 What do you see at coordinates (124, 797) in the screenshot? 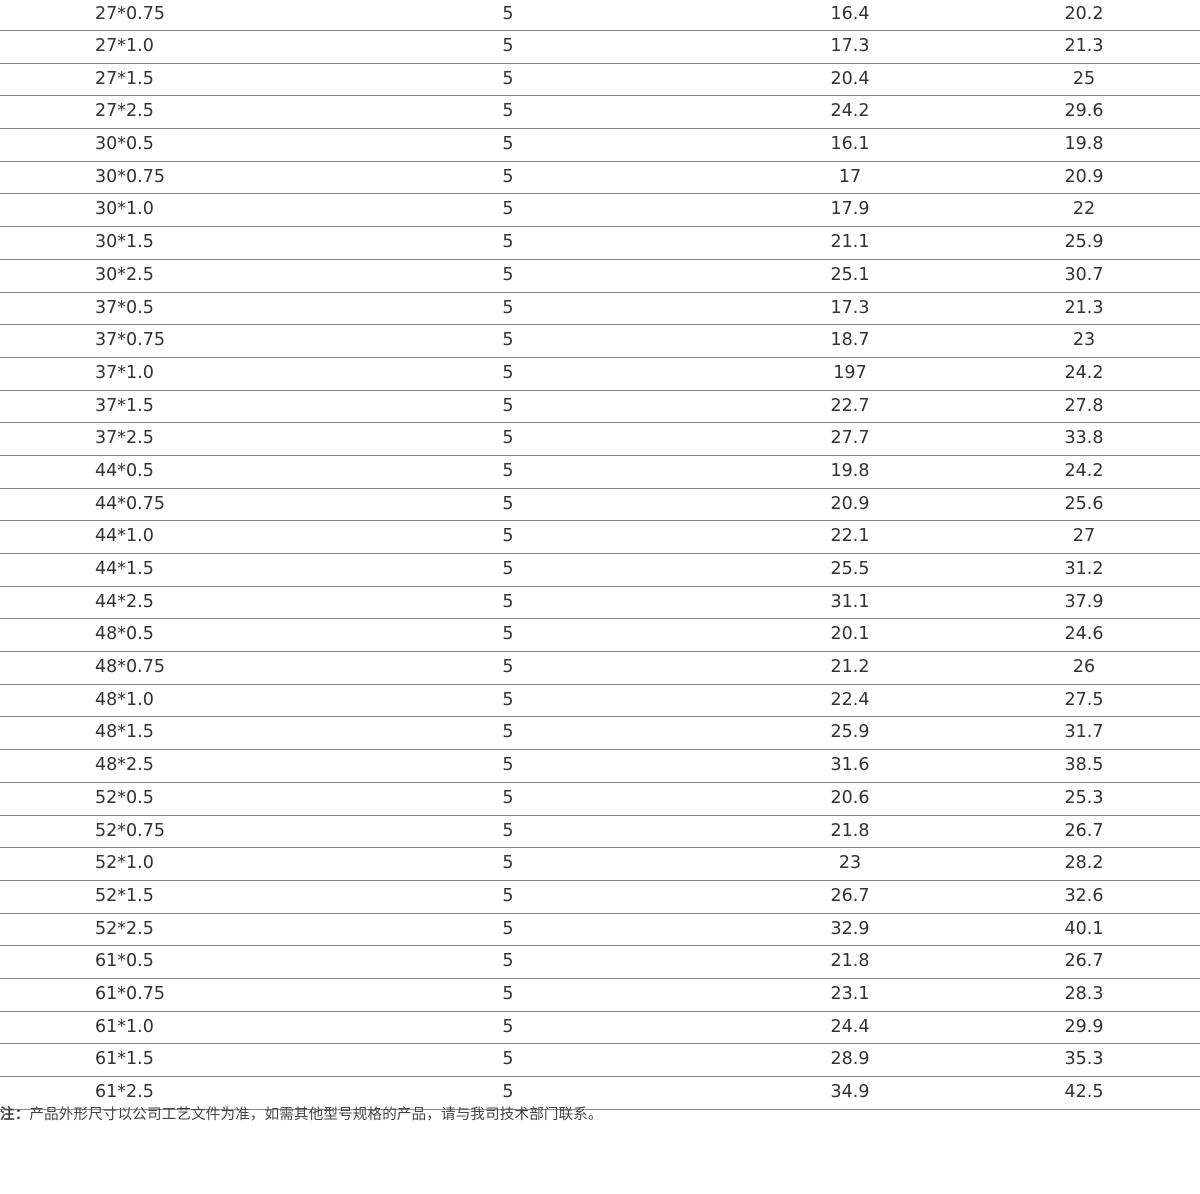
I see `spec-cell: 52*0.5` at bounding box center [124, 797].